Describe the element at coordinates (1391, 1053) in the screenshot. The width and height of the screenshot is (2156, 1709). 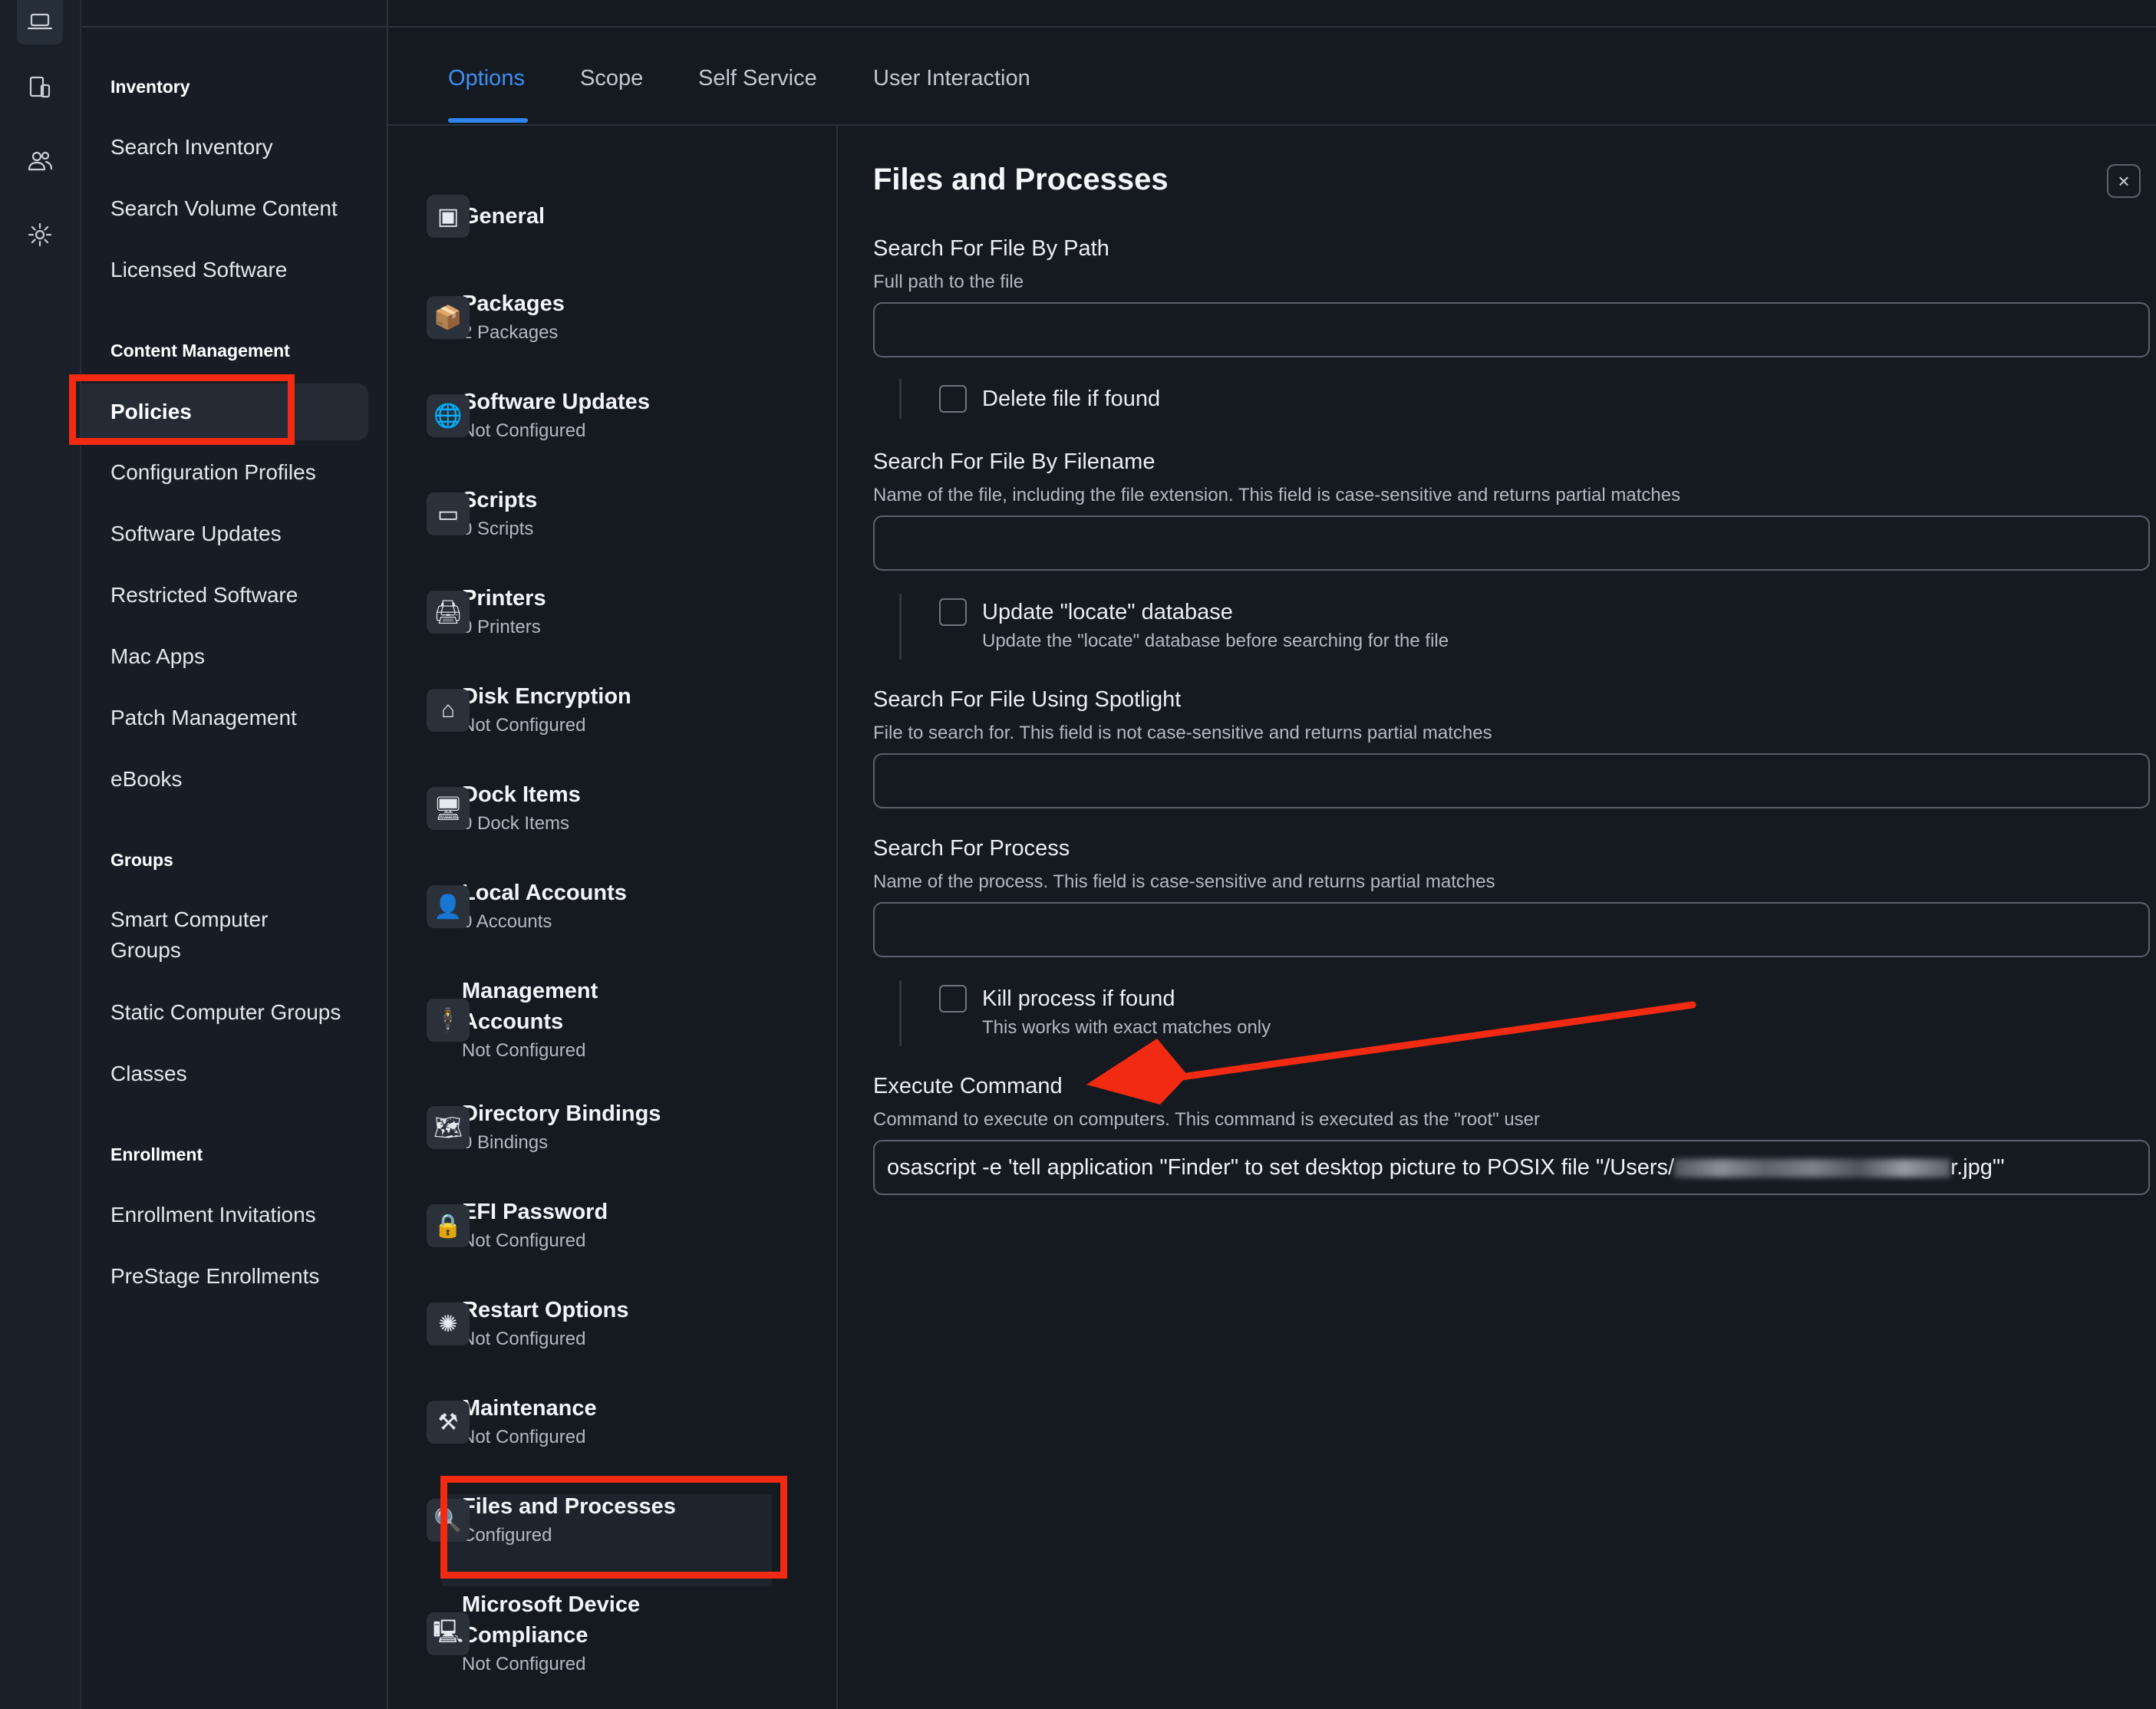
I see `annotation-arrow` at that location.